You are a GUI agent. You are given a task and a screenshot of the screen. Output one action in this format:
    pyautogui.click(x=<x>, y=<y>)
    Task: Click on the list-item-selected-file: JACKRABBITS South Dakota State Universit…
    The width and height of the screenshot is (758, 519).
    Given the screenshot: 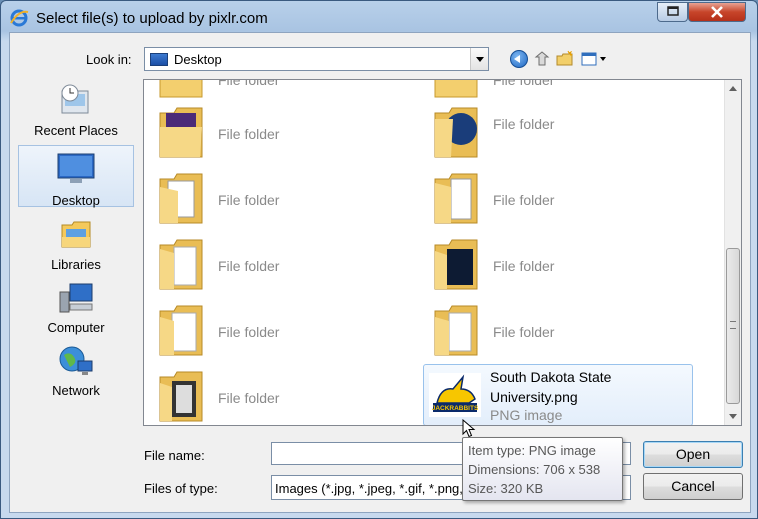 What is the action you would take?
    pyautogui.click(x=558, y=394)
    